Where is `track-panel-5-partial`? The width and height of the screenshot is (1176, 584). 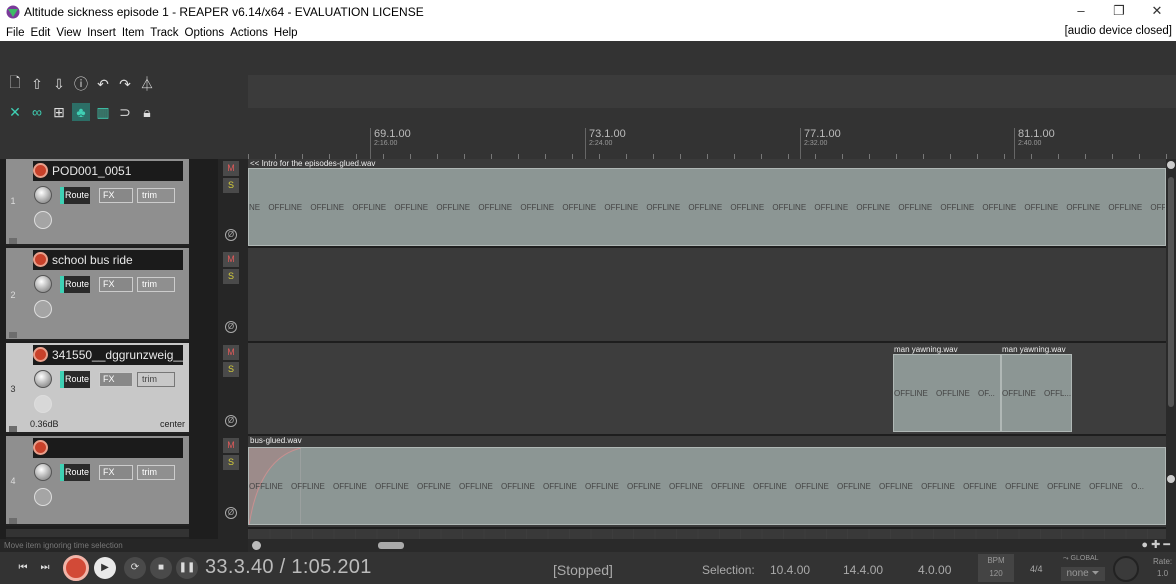 track-panel-5-partial is located at coordinates (97, 534).